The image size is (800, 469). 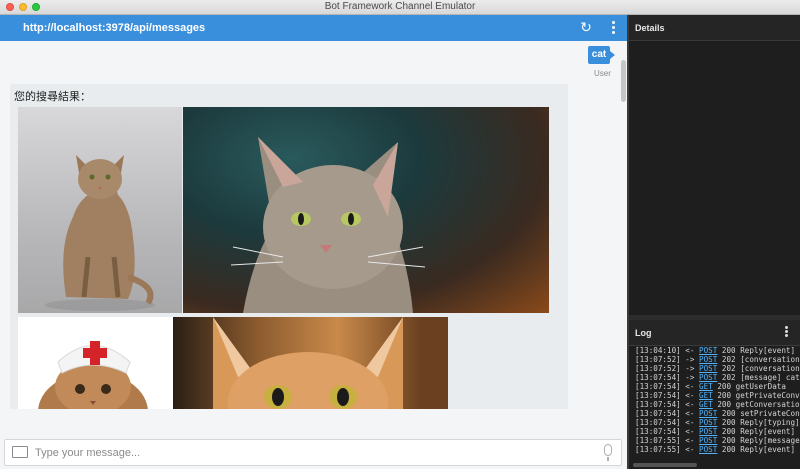 I want to click on cat-photo-orange, so click(x=310, y=363).